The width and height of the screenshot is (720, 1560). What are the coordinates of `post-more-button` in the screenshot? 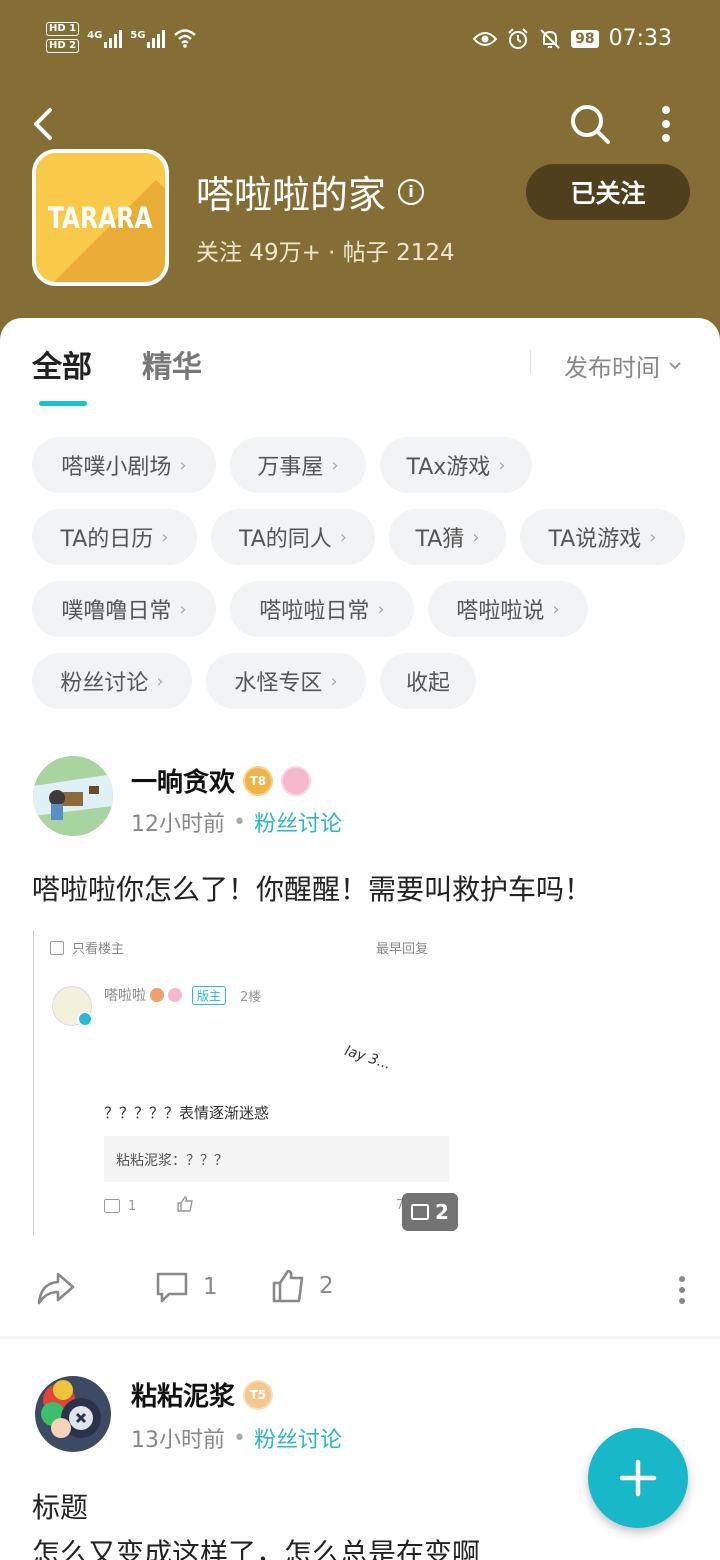 It's located at (682, 1290).